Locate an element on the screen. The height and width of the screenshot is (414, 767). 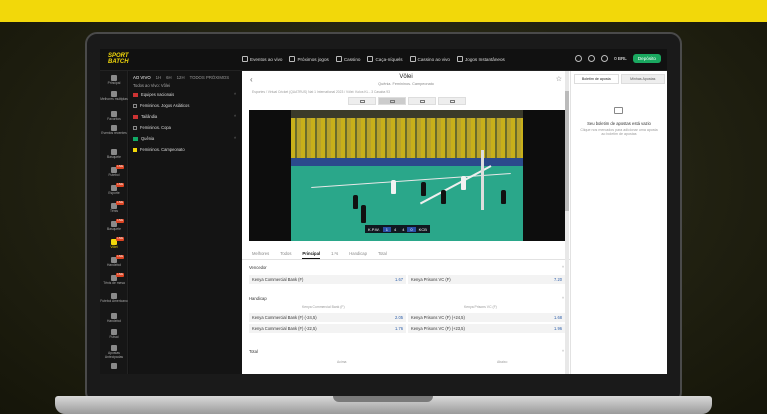
rail-item-home: Principal is located at coordinates (114, 80).